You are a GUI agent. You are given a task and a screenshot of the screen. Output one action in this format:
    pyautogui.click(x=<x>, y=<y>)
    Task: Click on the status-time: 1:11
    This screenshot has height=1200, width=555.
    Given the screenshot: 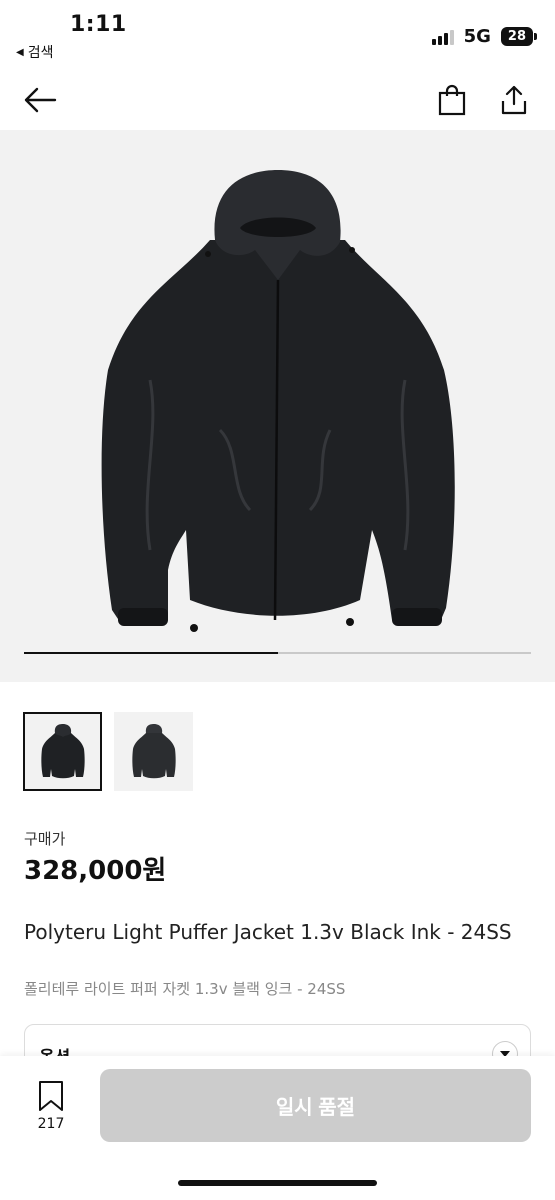 What is the action you would take?
    pyautogui.click(x=98, y=24)
    